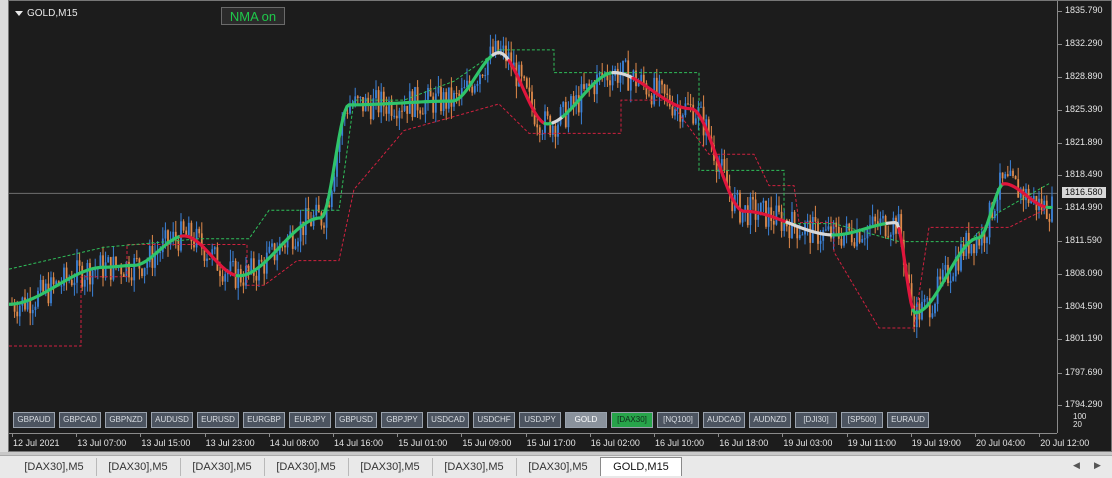 The width and height of the screenshot is (1112, 478). I want to click on symbol-button-gold: GOLD, so click(586, 420).